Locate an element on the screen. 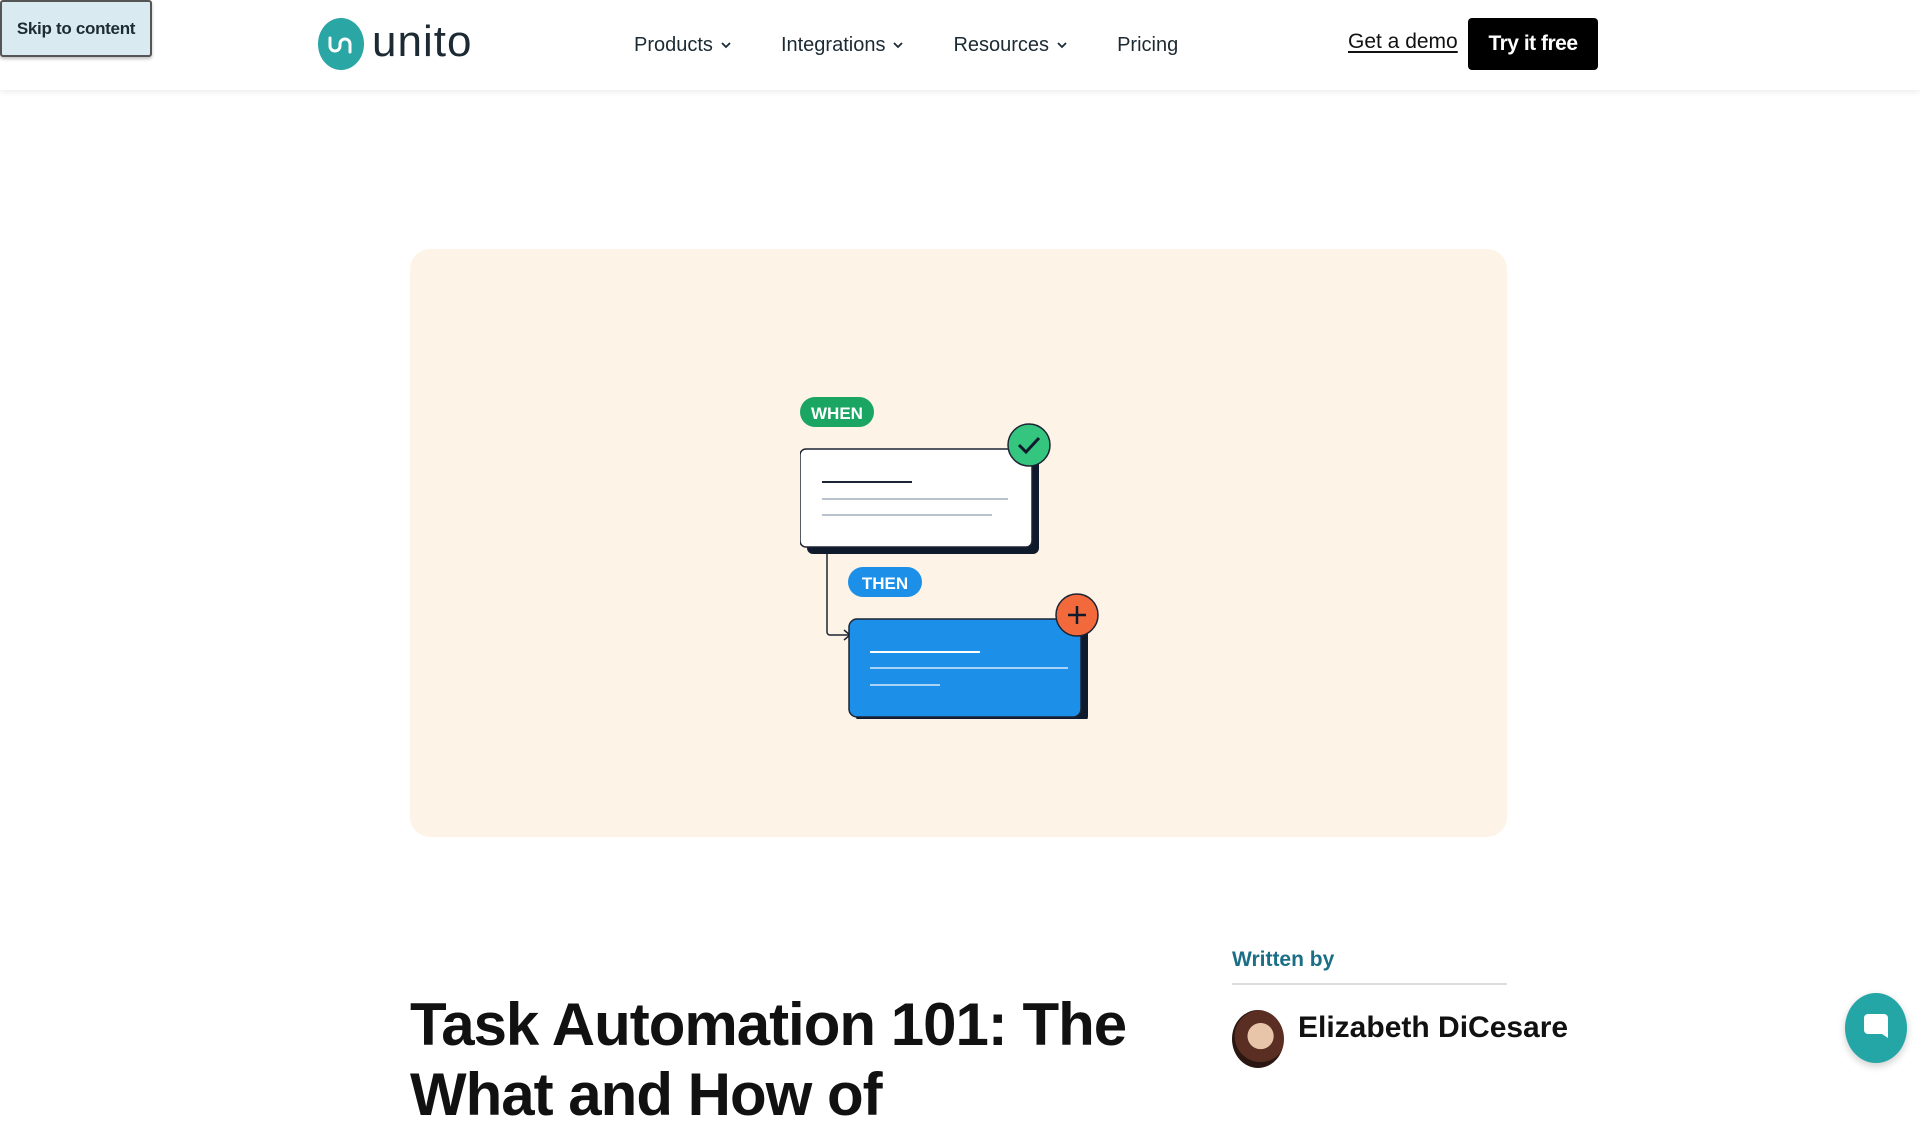 The image size is (1920, 1130). main-nav: Products Integrations Resources Pricing is located at coordinates (906, 45).